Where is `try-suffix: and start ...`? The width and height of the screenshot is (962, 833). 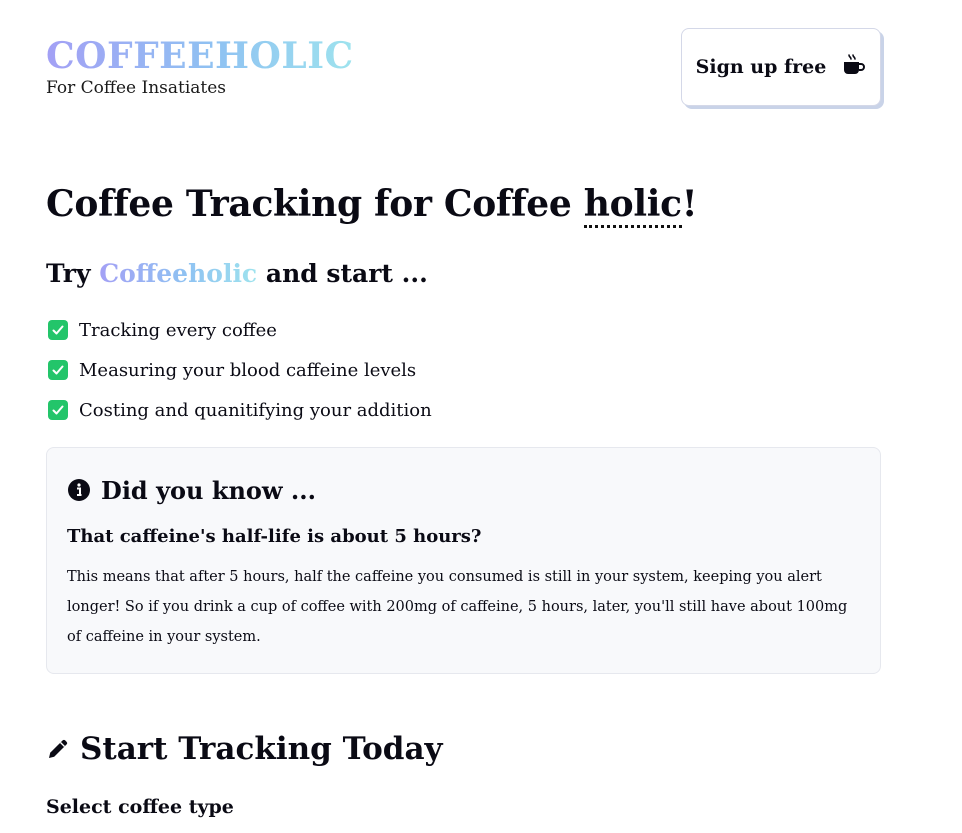 try-suffix: and start ... is located at coordinates (342, 273).